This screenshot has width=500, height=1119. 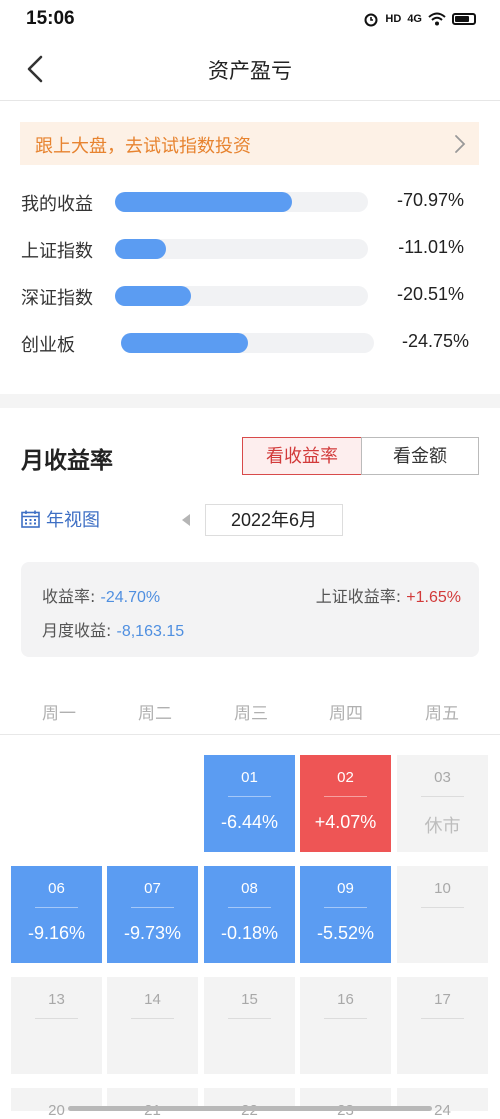 What do you see at coordinates (249, 999) in the screenshot?
I see `day-number: 15` at bounding box center [249, 999].